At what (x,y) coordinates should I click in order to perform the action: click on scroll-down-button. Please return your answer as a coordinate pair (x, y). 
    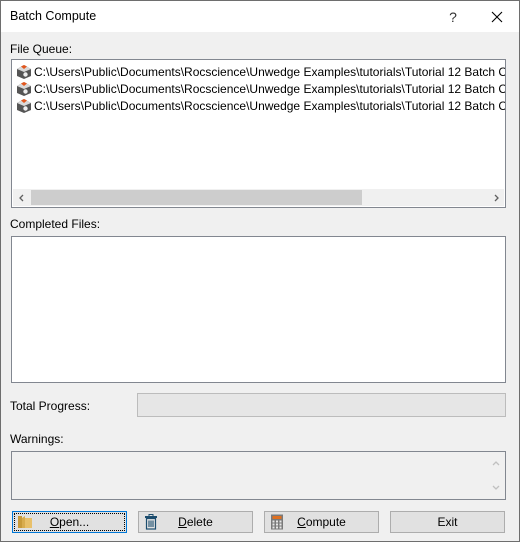
    Looking at the image, I should click on (496, 488).